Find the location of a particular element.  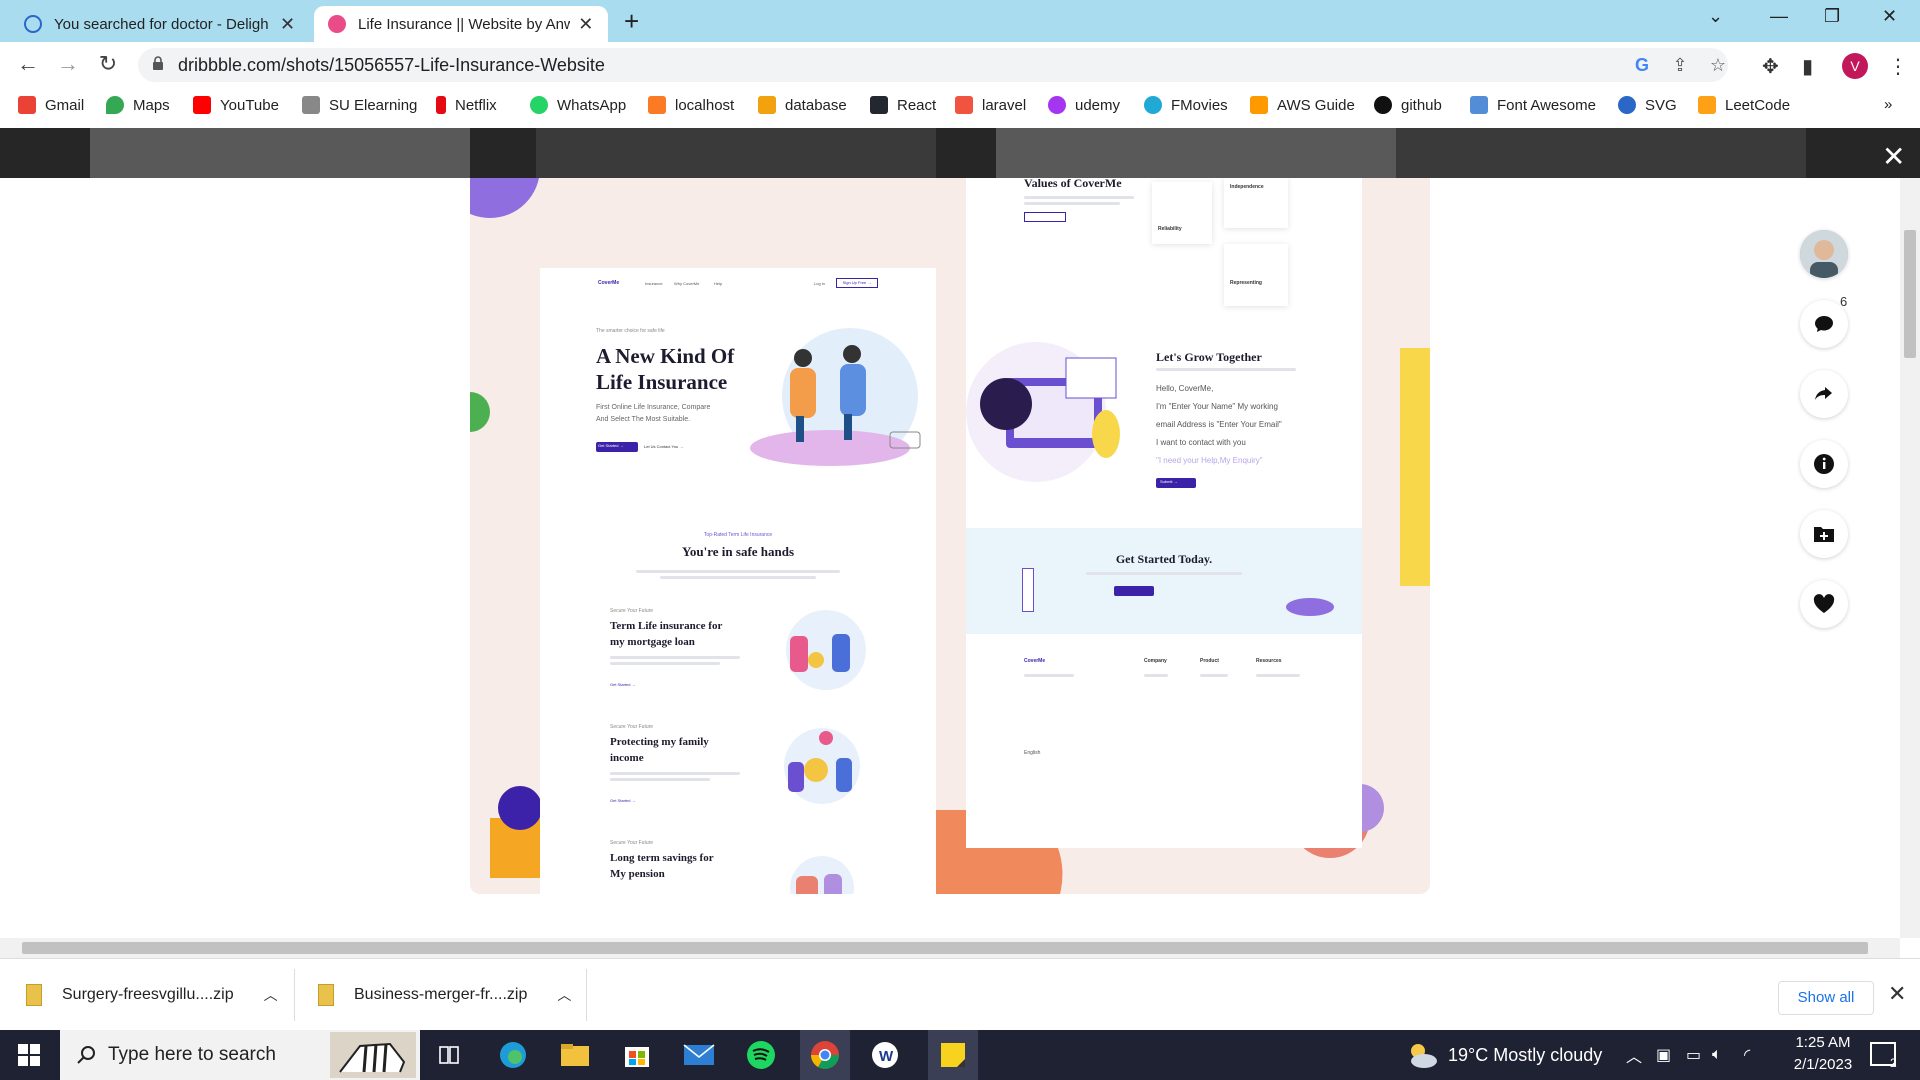

back-button: ← is located at coordinates (28, 64).